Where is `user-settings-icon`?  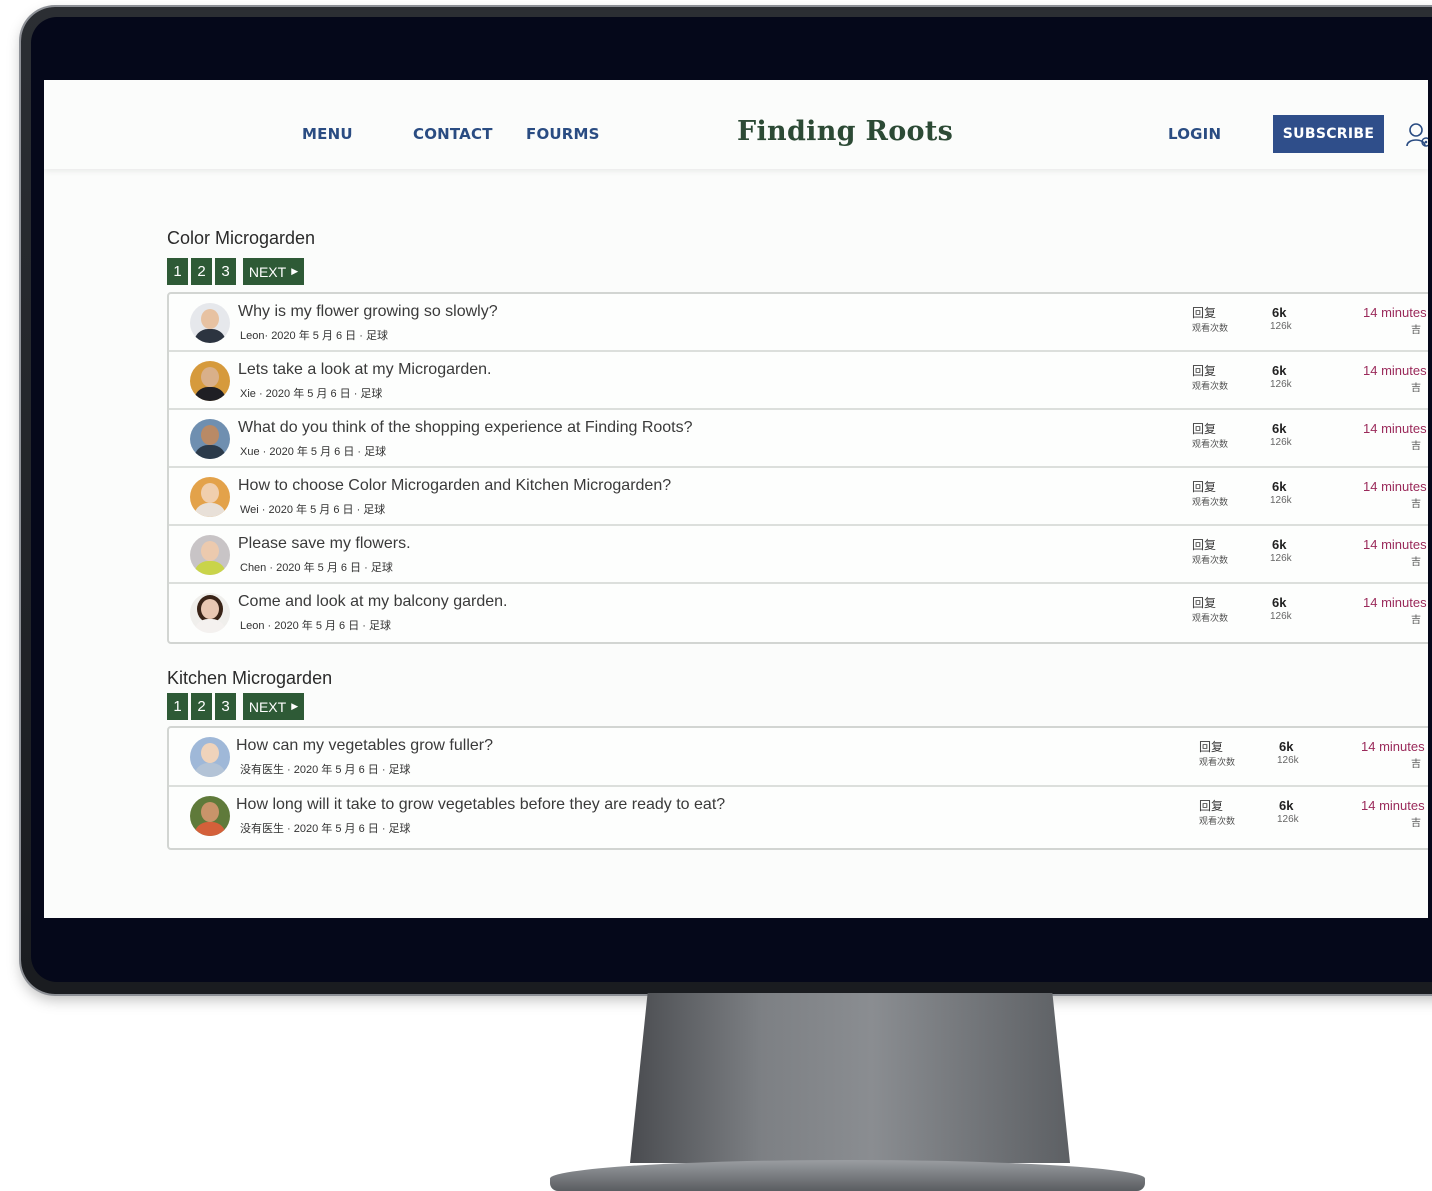 user-settings-icon is located at coordinates (1417, 135).